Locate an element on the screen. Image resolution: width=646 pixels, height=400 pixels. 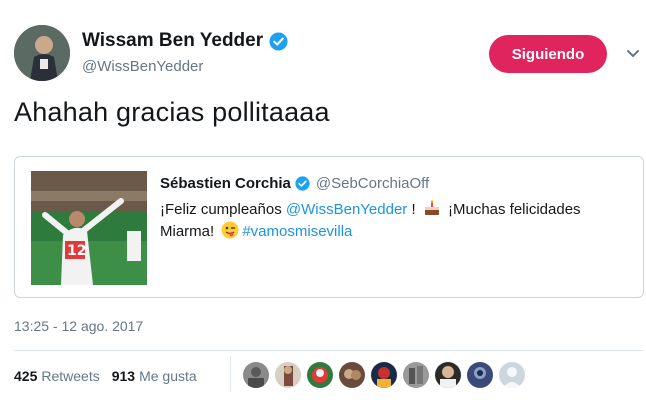
divider is located at coordinates (329, 350).